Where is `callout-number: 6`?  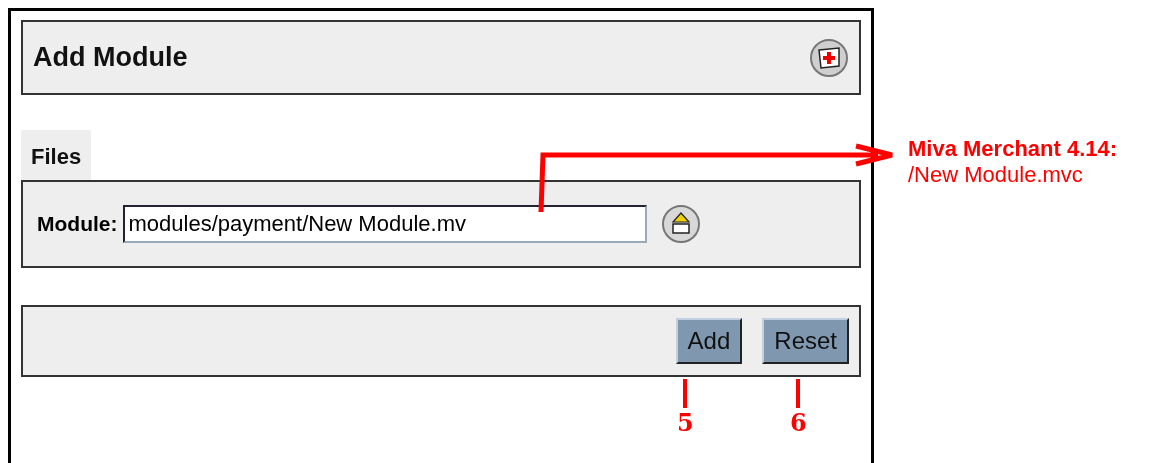 callout-number: 6 is located at coordinates (798, 422).